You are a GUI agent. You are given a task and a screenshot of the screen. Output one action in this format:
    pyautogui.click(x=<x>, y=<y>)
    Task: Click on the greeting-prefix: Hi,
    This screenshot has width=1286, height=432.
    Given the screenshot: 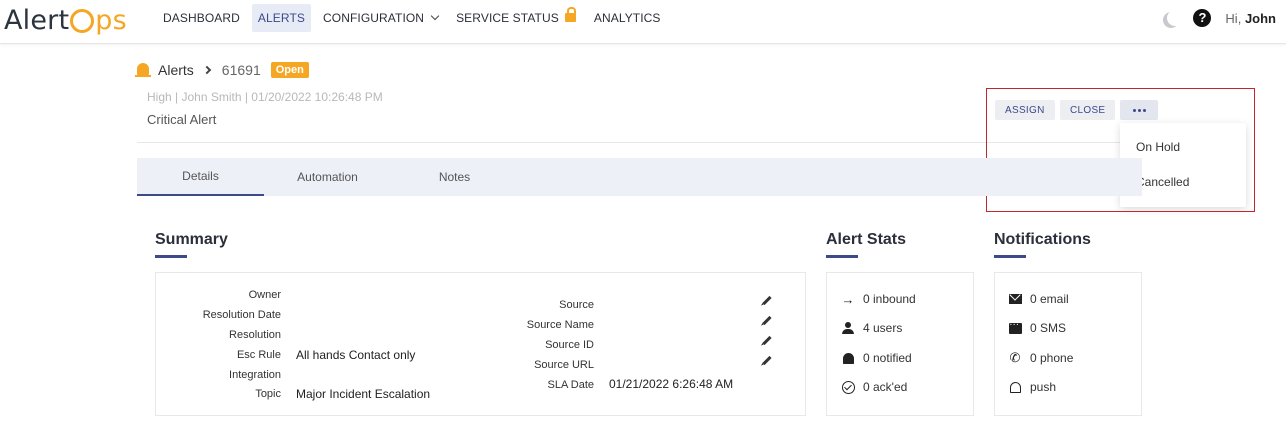 What is the action you would take?
    pyautogui.click(x=1233, y=18)
    